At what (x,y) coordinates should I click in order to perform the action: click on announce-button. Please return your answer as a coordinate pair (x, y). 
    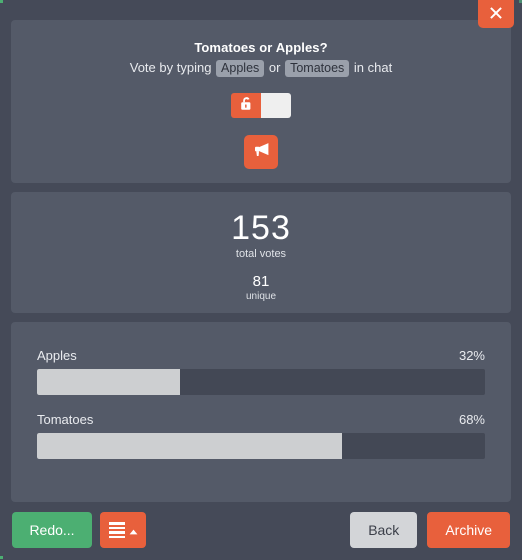
    Looking at the image, I should click on (261, 152).